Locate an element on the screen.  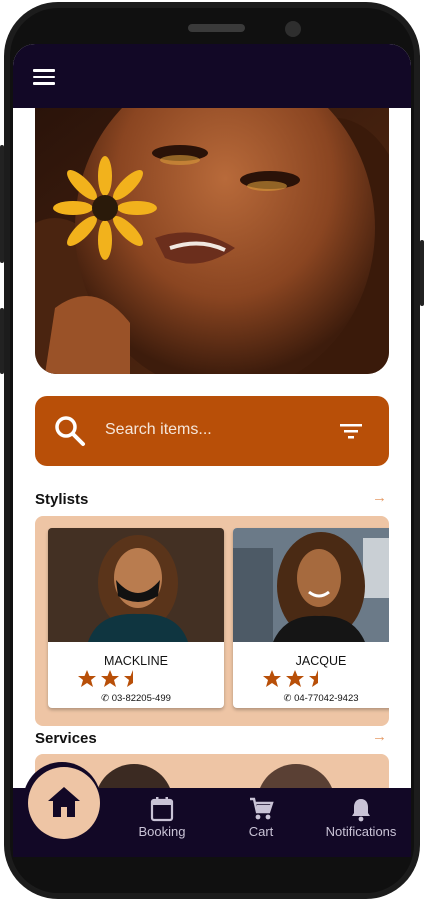
front-camera is located at coordinates (293, 29).